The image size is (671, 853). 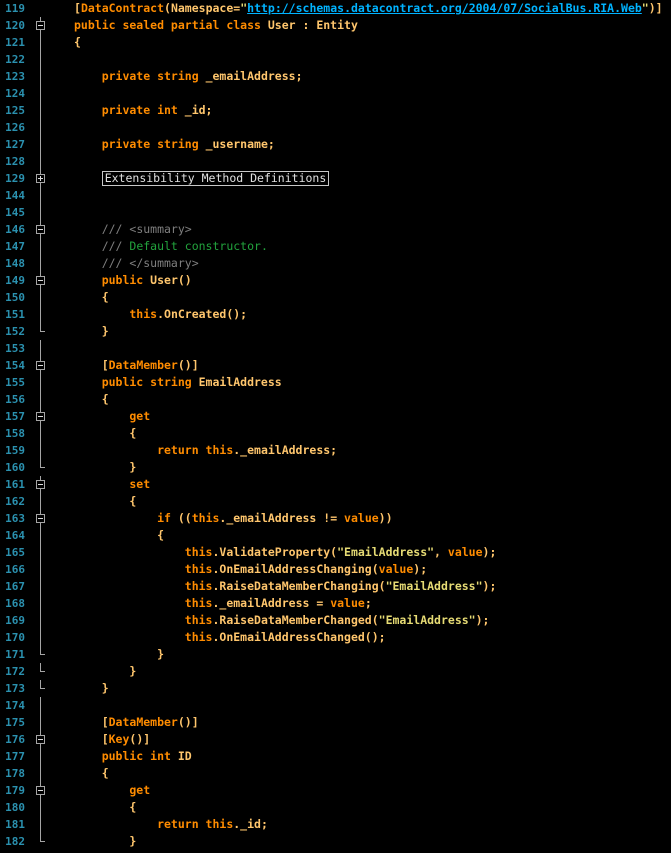 What do you see at coordinates (335, 382) in the screenshot?
I see `code-line: 155 public string EmailAddress` at bounding box center [335, 382].